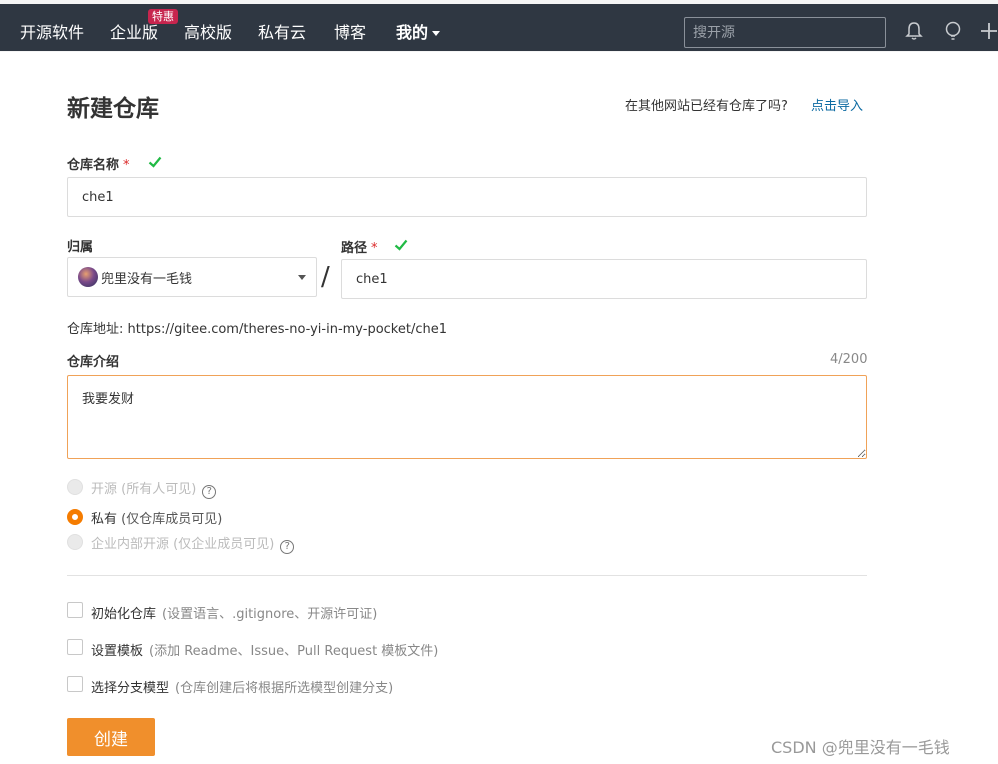 The image size is (998, 764). What do you see at coordinates (860, 747) in the screenshot?
I see `watermark: CSDN @兜里没有一毛钱` at bounding box center [860, 747].